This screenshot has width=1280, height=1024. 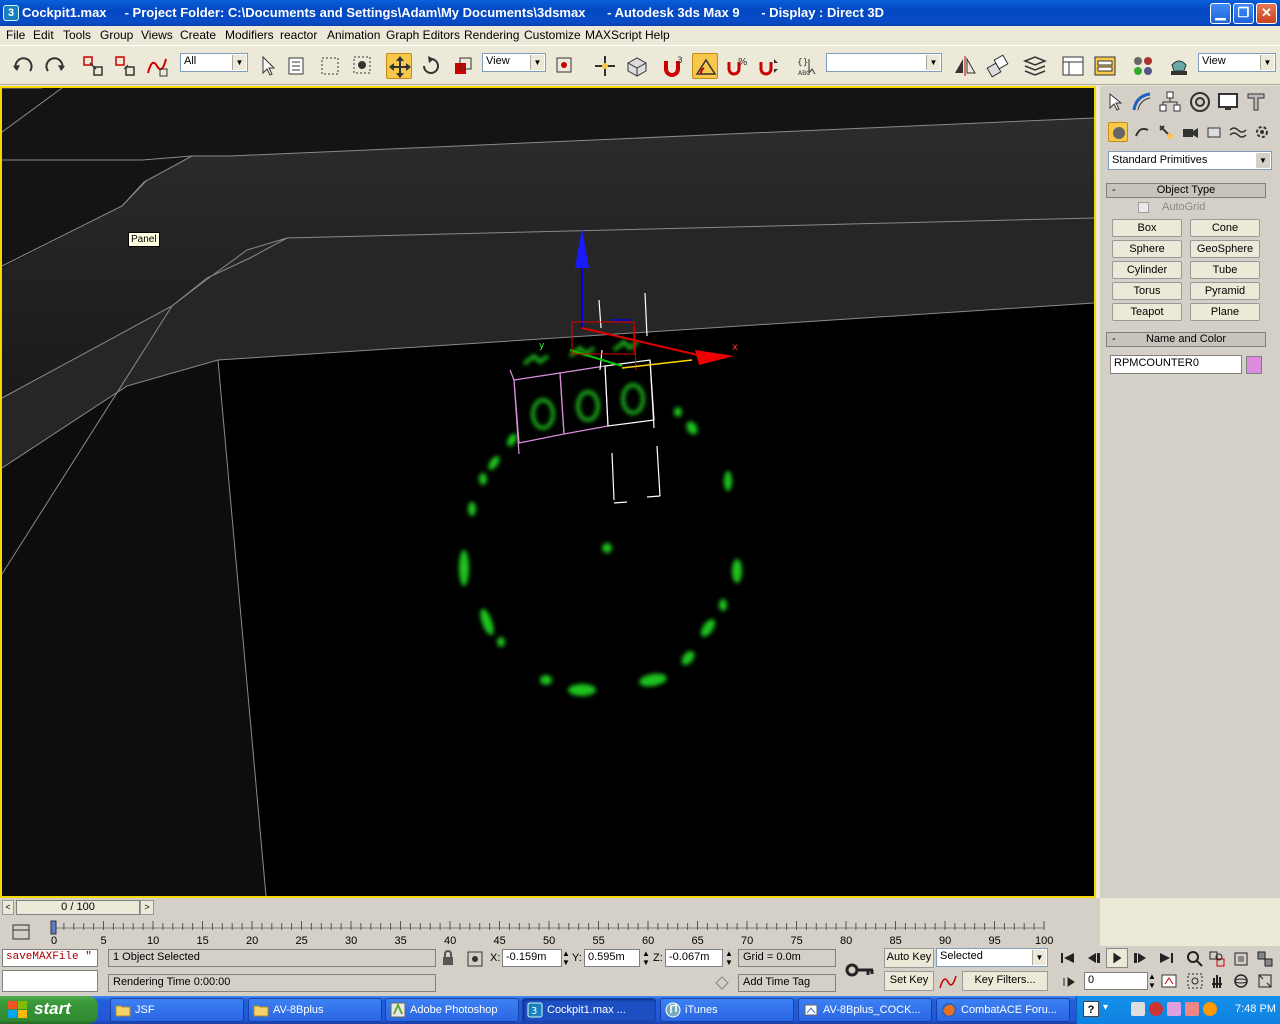 I want to click on cone-button: Cone, so click(x=1225, y=228).